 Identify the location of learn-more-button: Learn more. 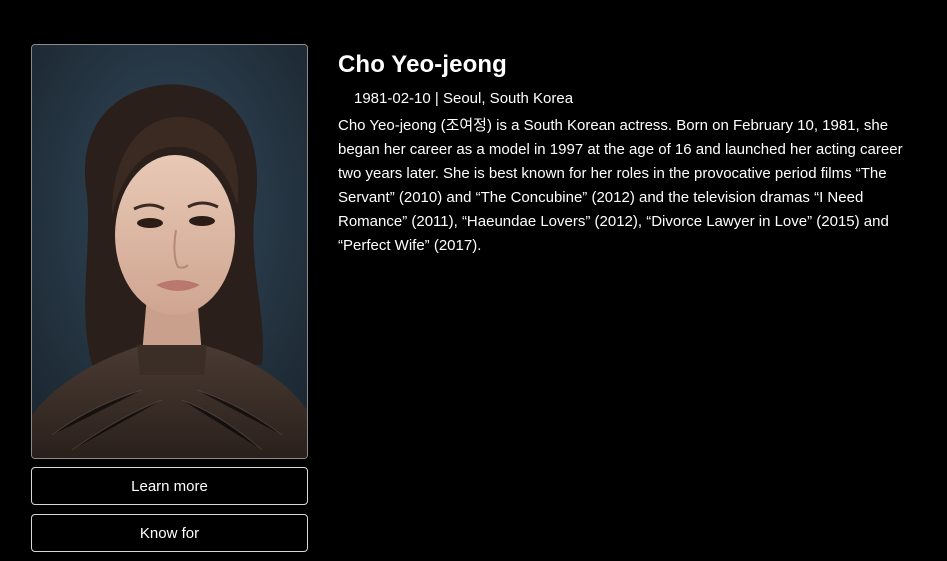
(169, 486).